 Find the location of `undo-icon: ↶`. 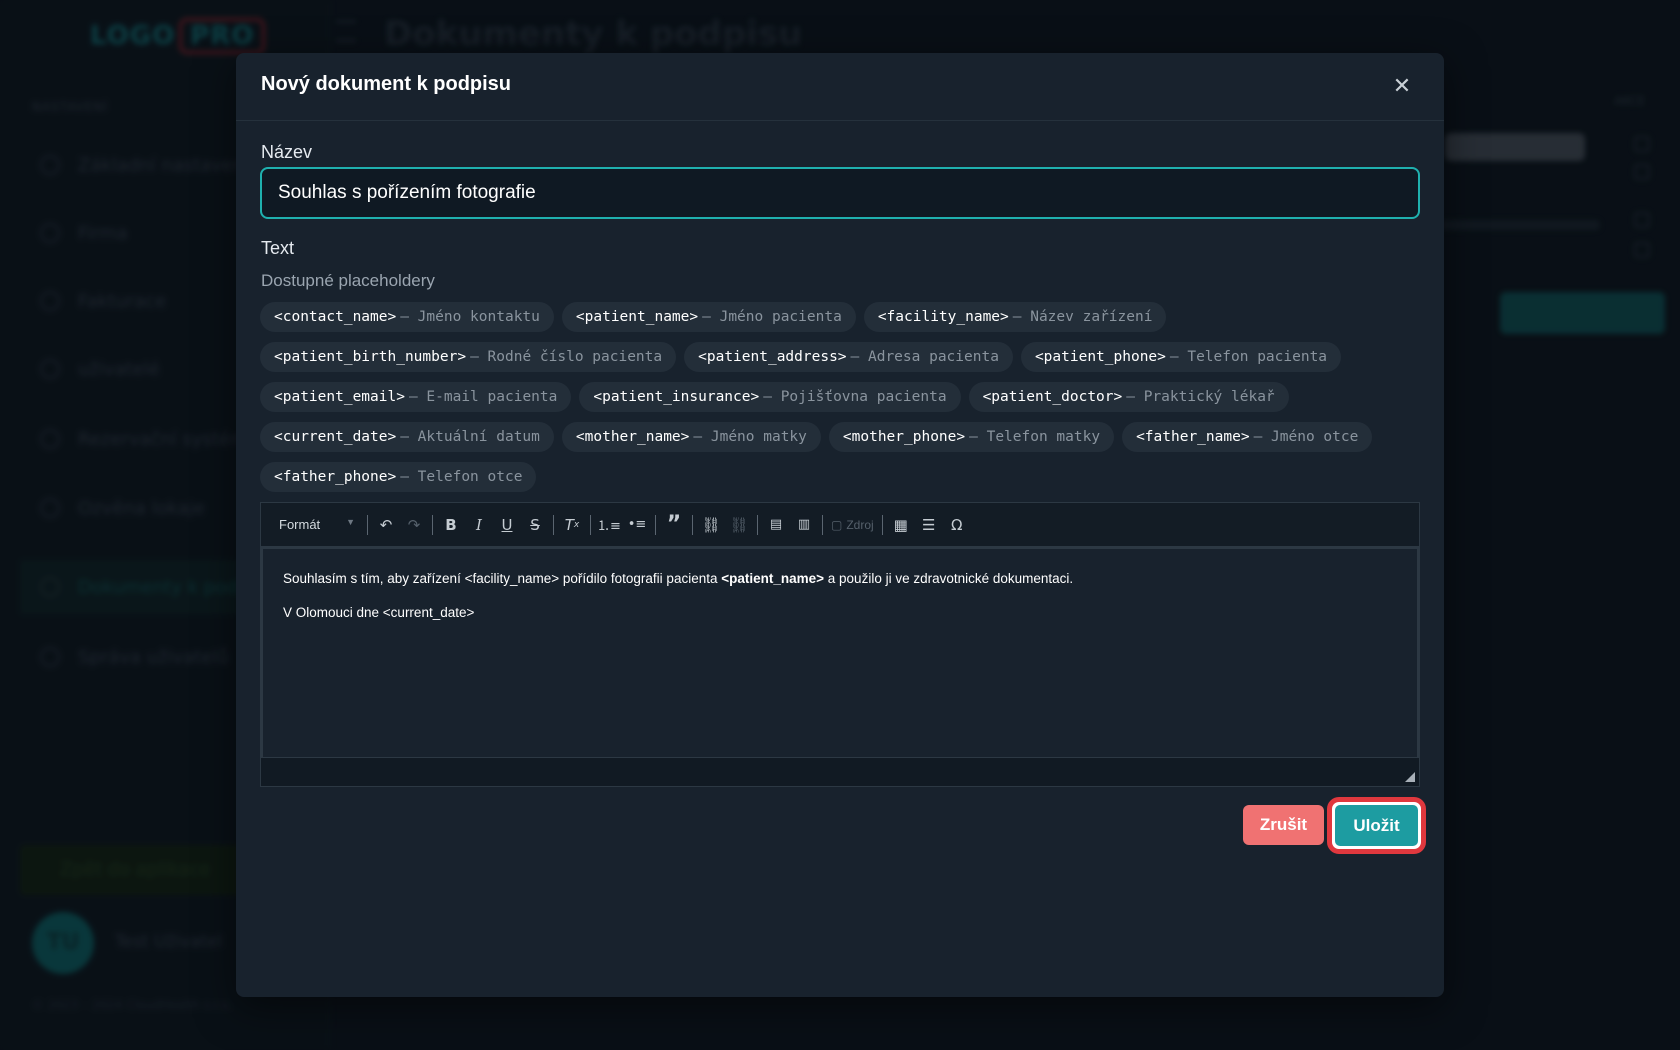

undo-icon: ↶ is located at coordinates (386, 525).